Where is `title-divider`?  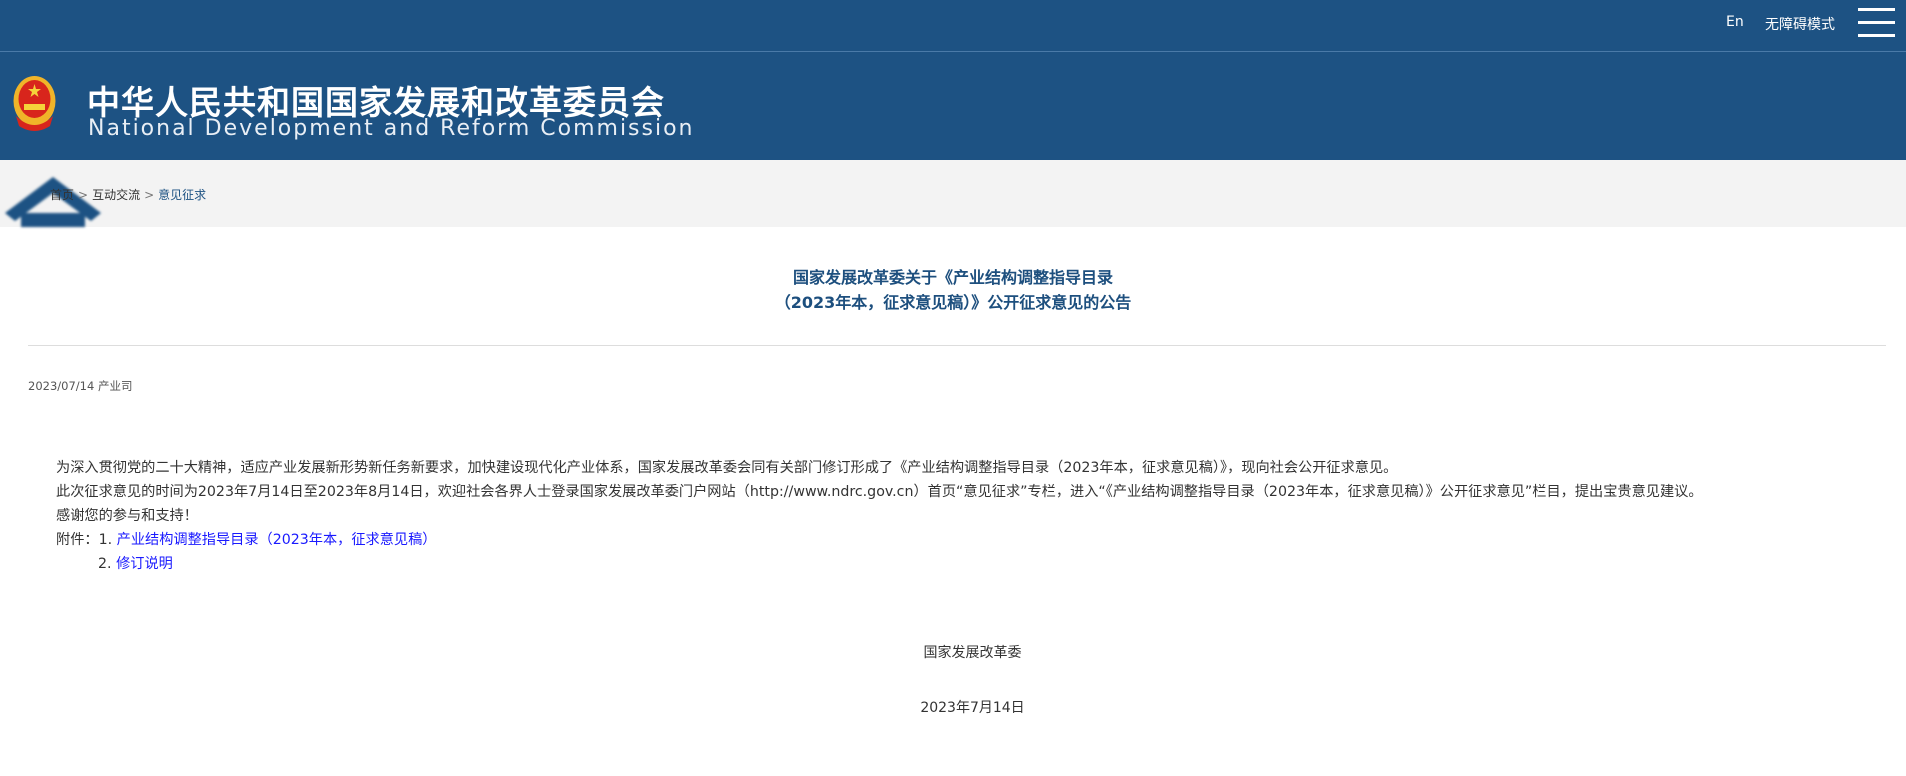
title-divider is located at coordinates (957, 345).